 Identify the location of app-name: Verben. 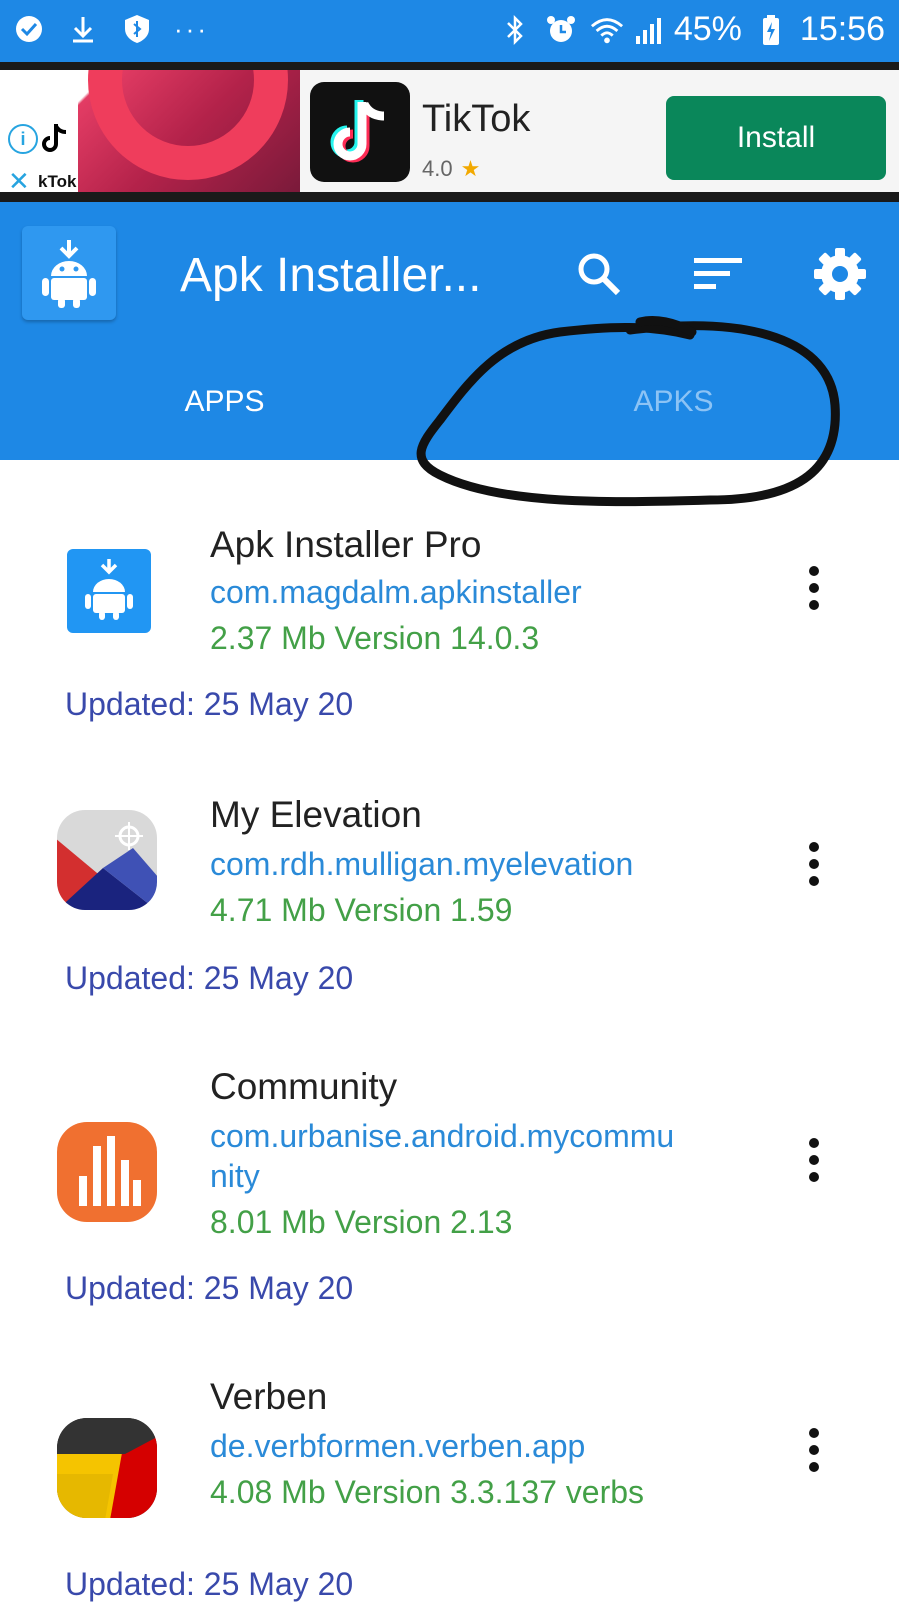
(269, 1396).